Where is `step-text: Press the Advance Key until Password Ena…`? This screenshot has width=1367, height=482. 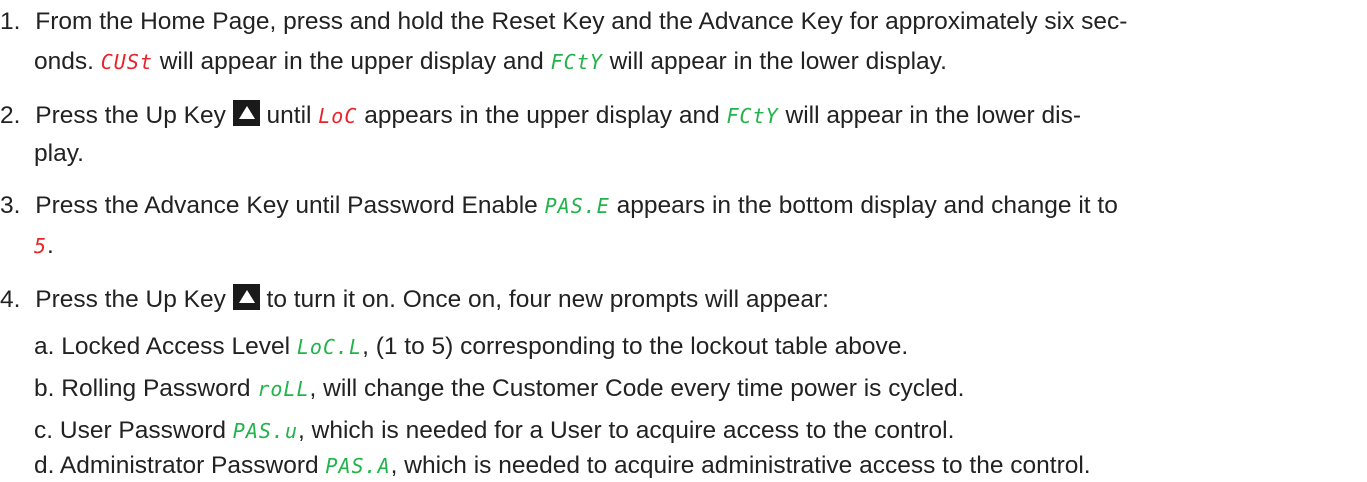 step-text: Press the Advance Key until Password Ena… is located at coordinates (290, 205).